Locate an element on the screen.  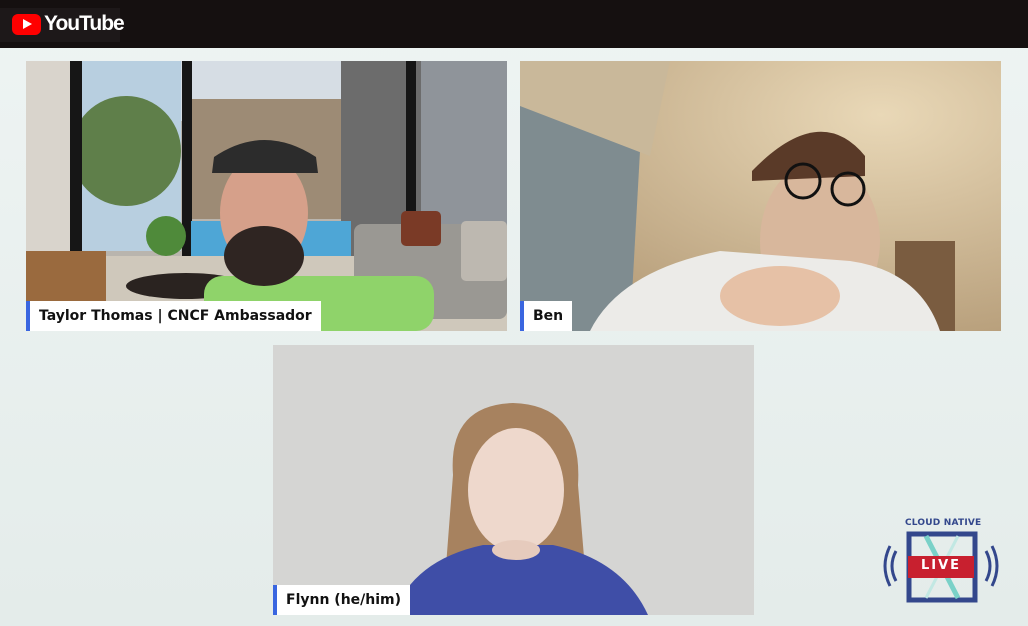
participant-name: Flynn (he/him) is located at coordinates (344, 600).